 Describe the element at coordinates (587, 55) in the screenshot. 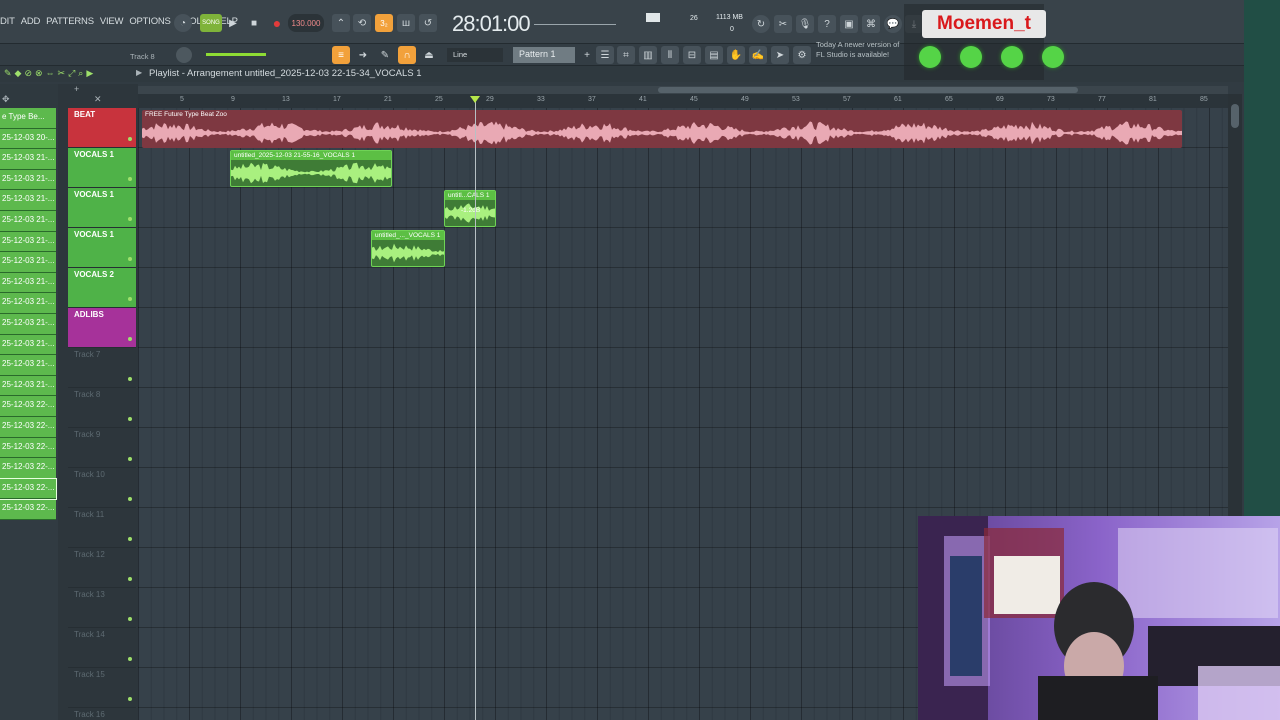

I see `add-pattern-icon: +` at that location.